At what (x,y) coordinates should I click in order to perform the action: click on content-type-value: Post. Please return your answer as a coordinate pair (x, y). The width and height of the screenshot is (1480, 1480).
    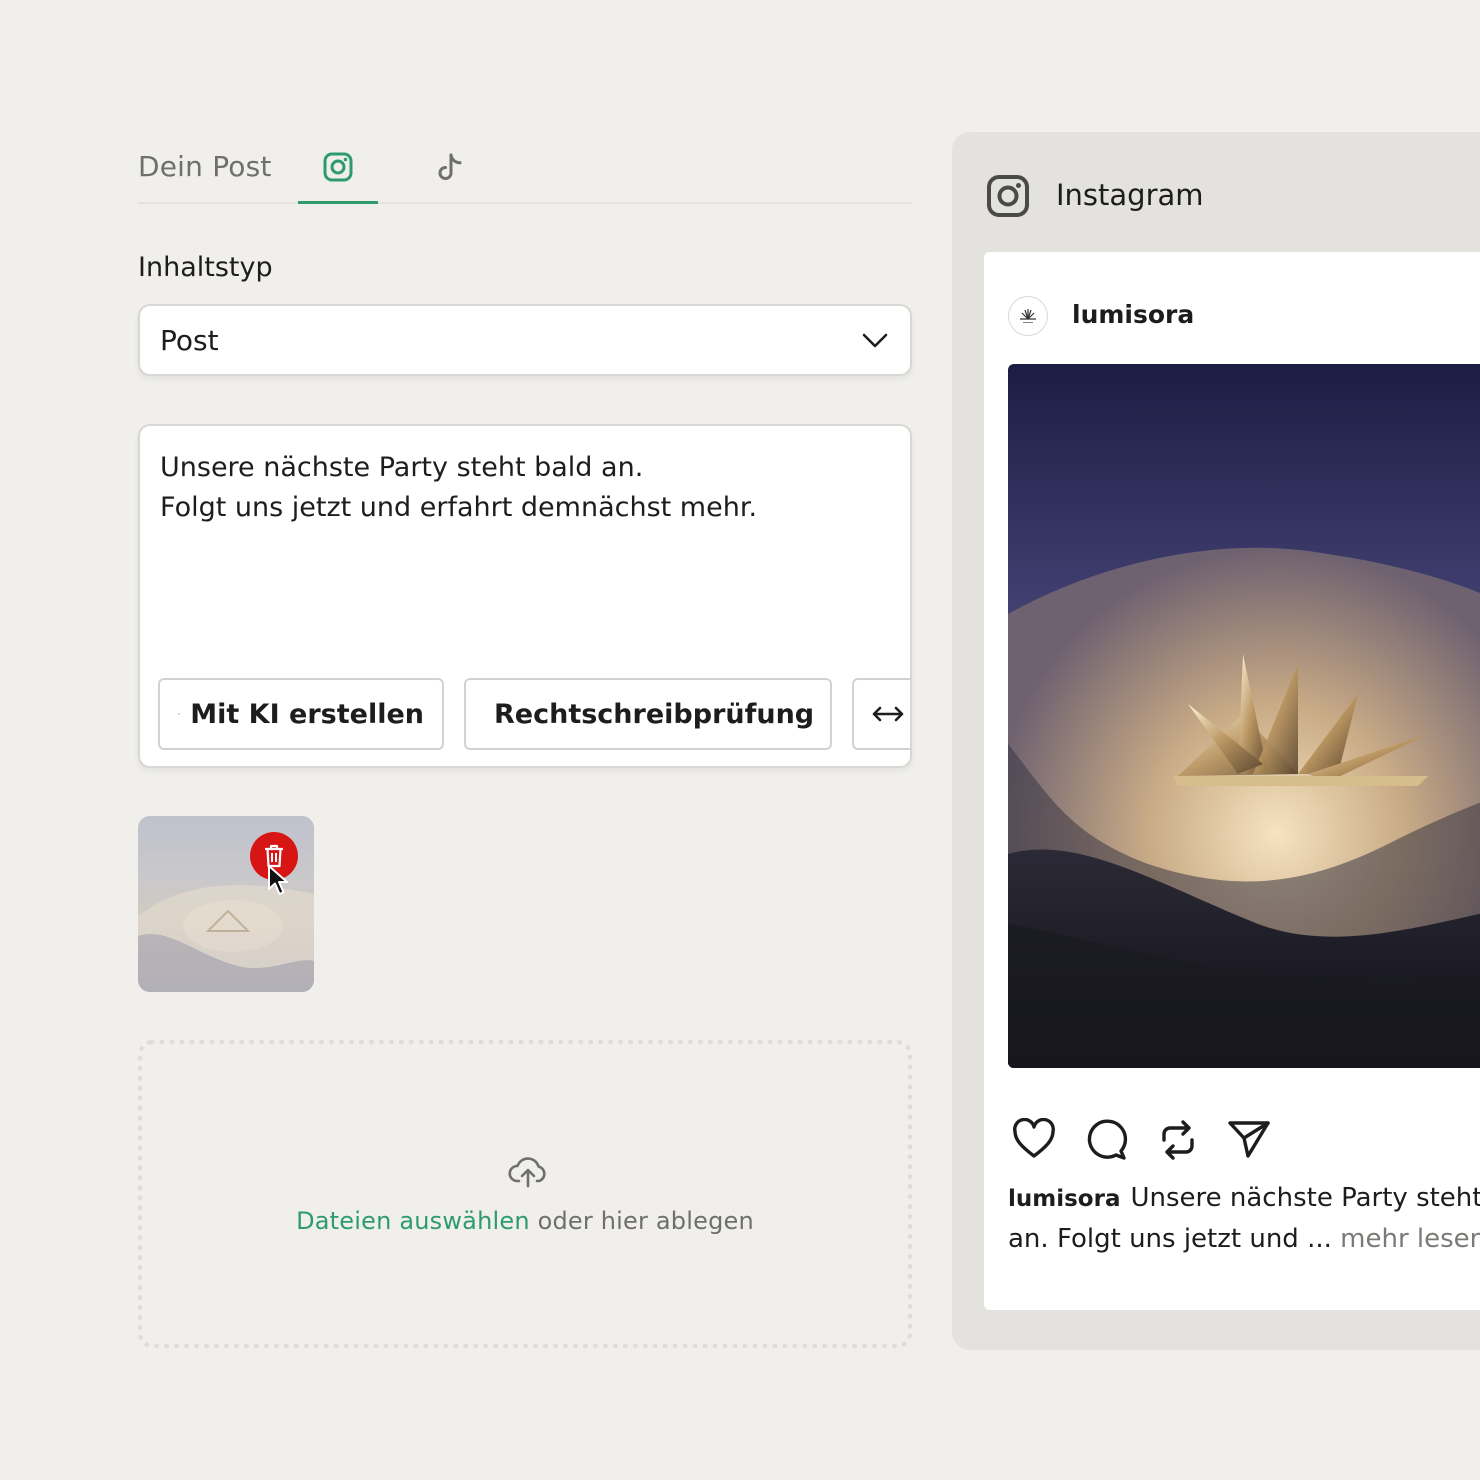
    Looking at the image, I should click on (189, 340).